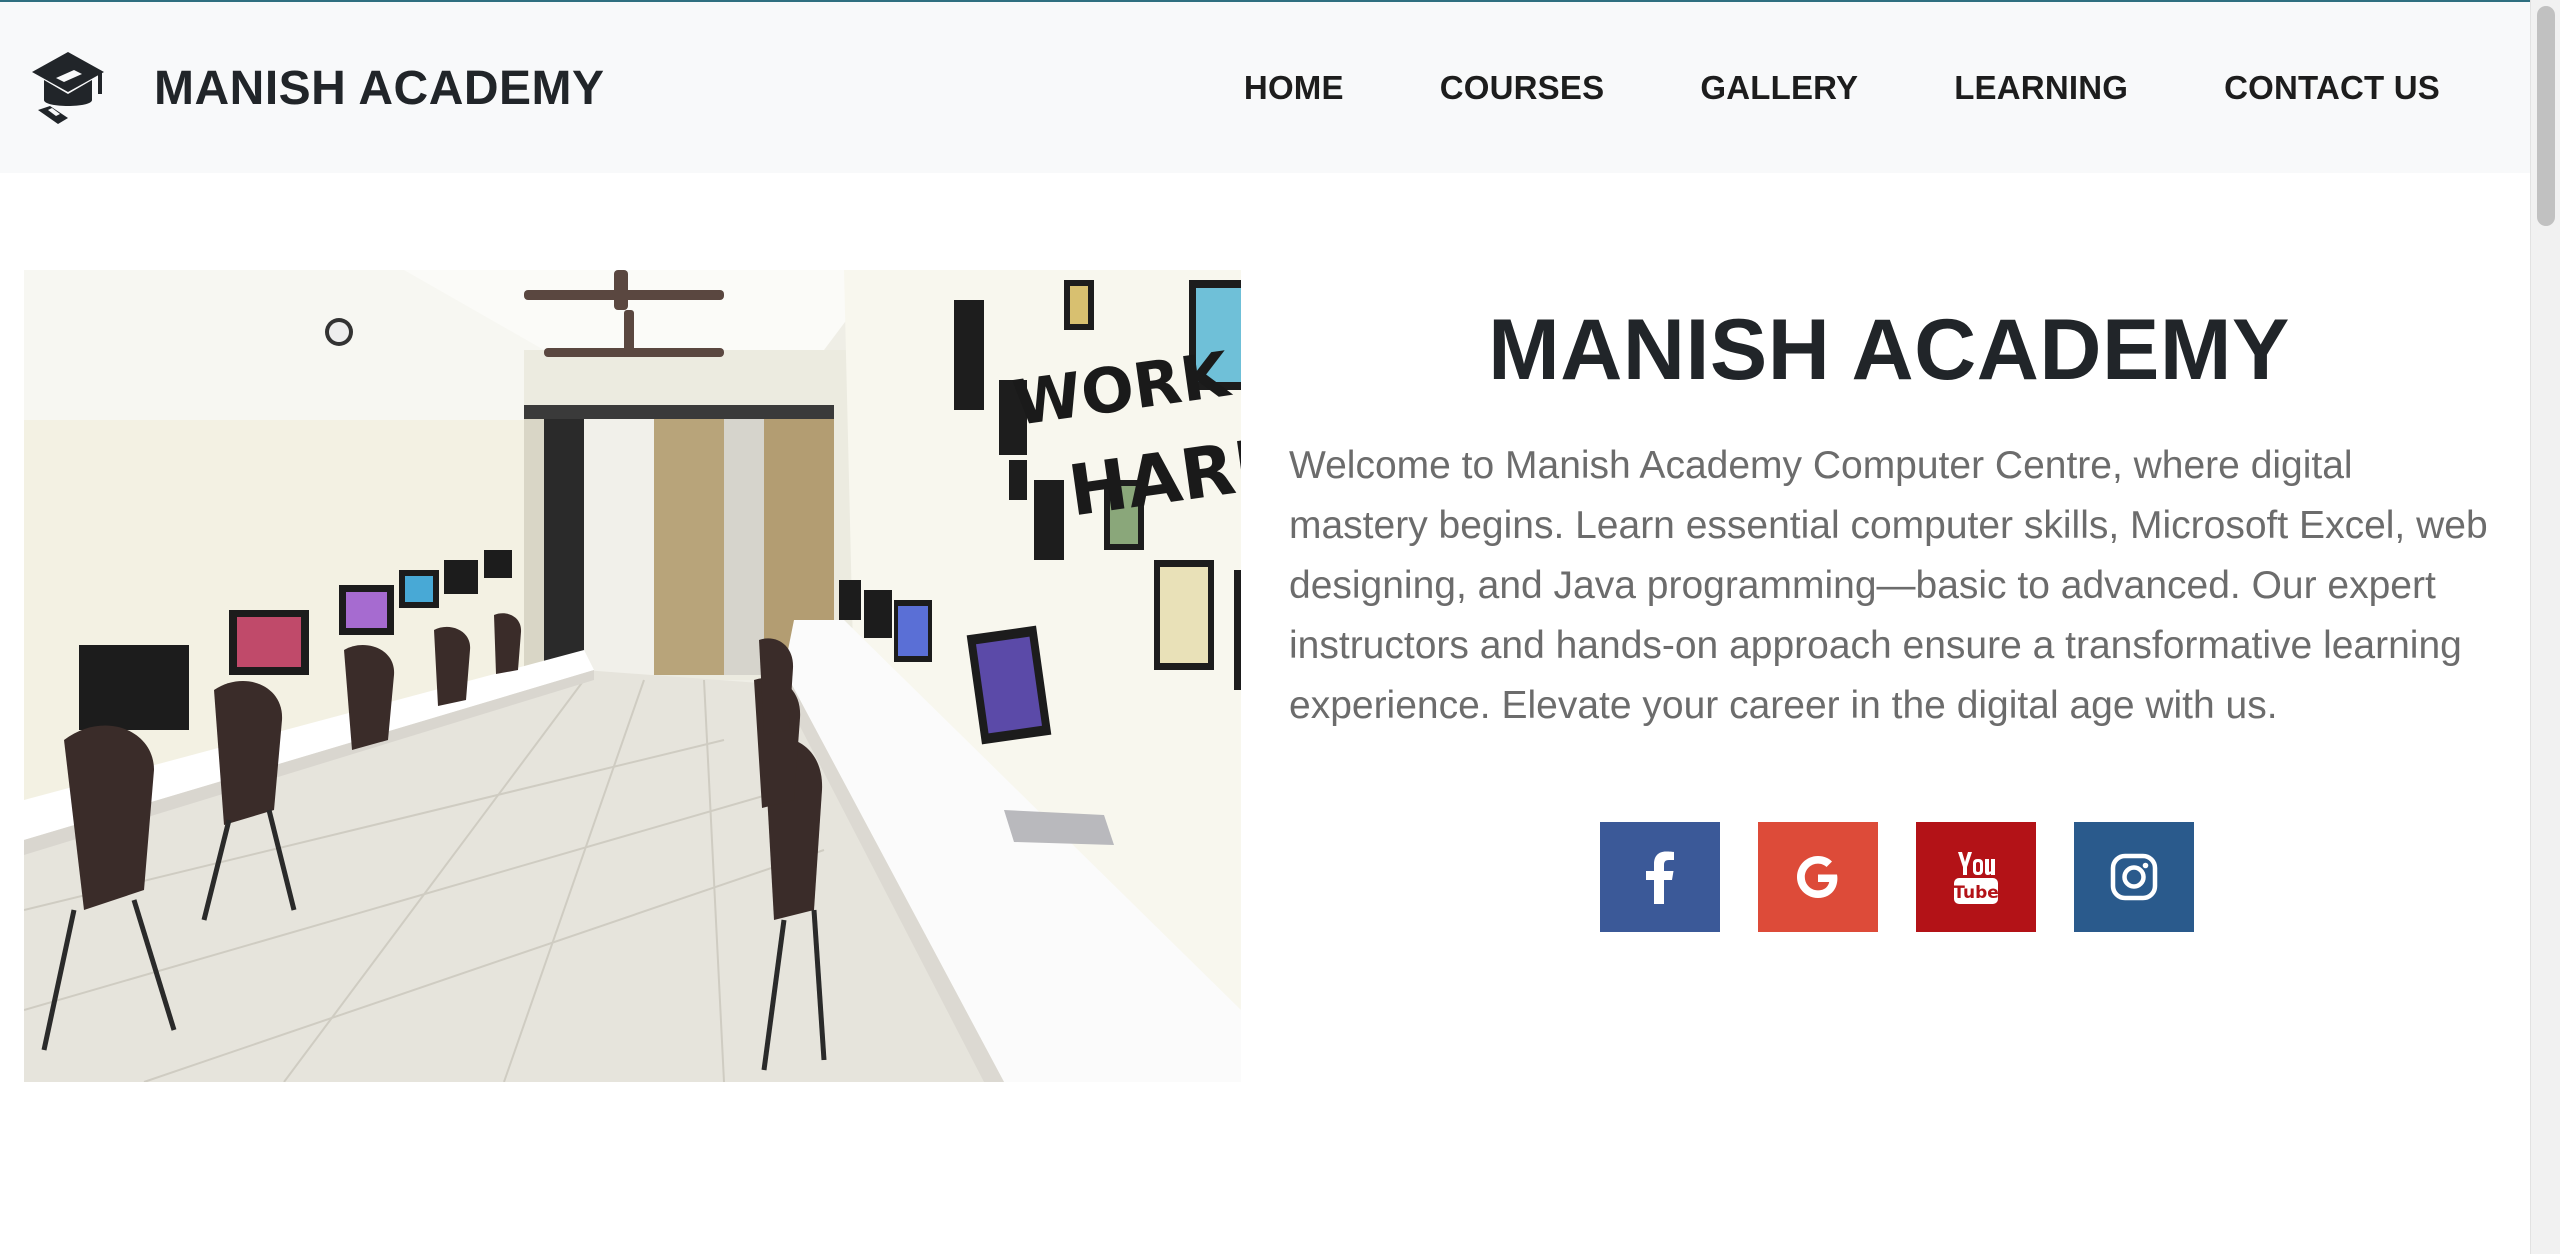 The width and height of the screenshot is (2560, 1254). I want to click on brand-name: MANISH ACADEMY, so click(379, 88).